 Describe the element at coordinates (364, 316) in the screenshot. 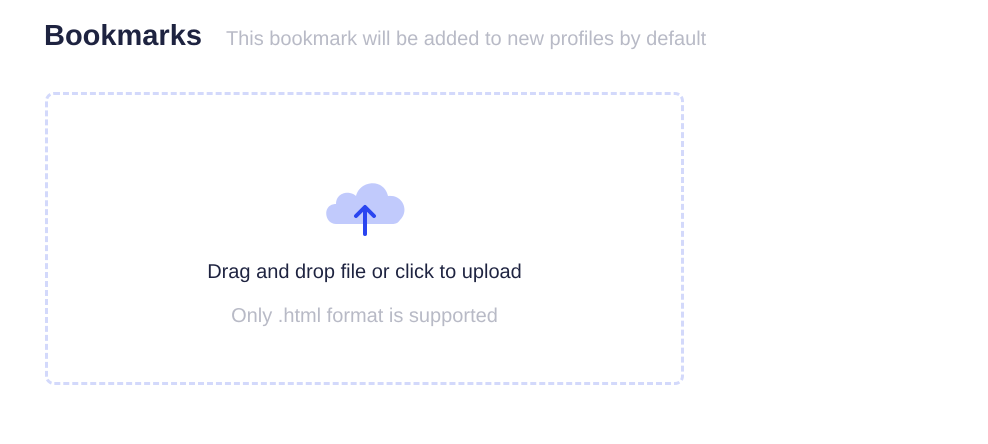

I see `upload-hint: Only .html format is supported` at that location.